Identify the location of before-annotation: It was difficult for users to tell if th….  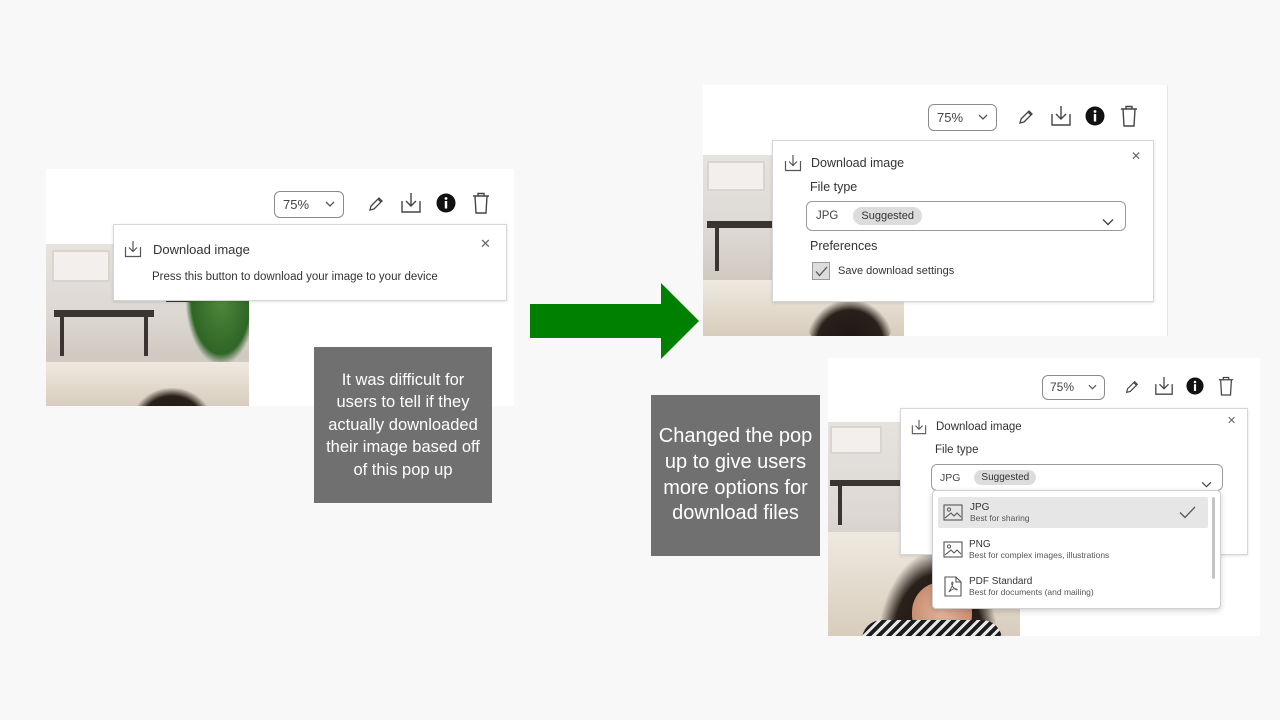
(403, 425).